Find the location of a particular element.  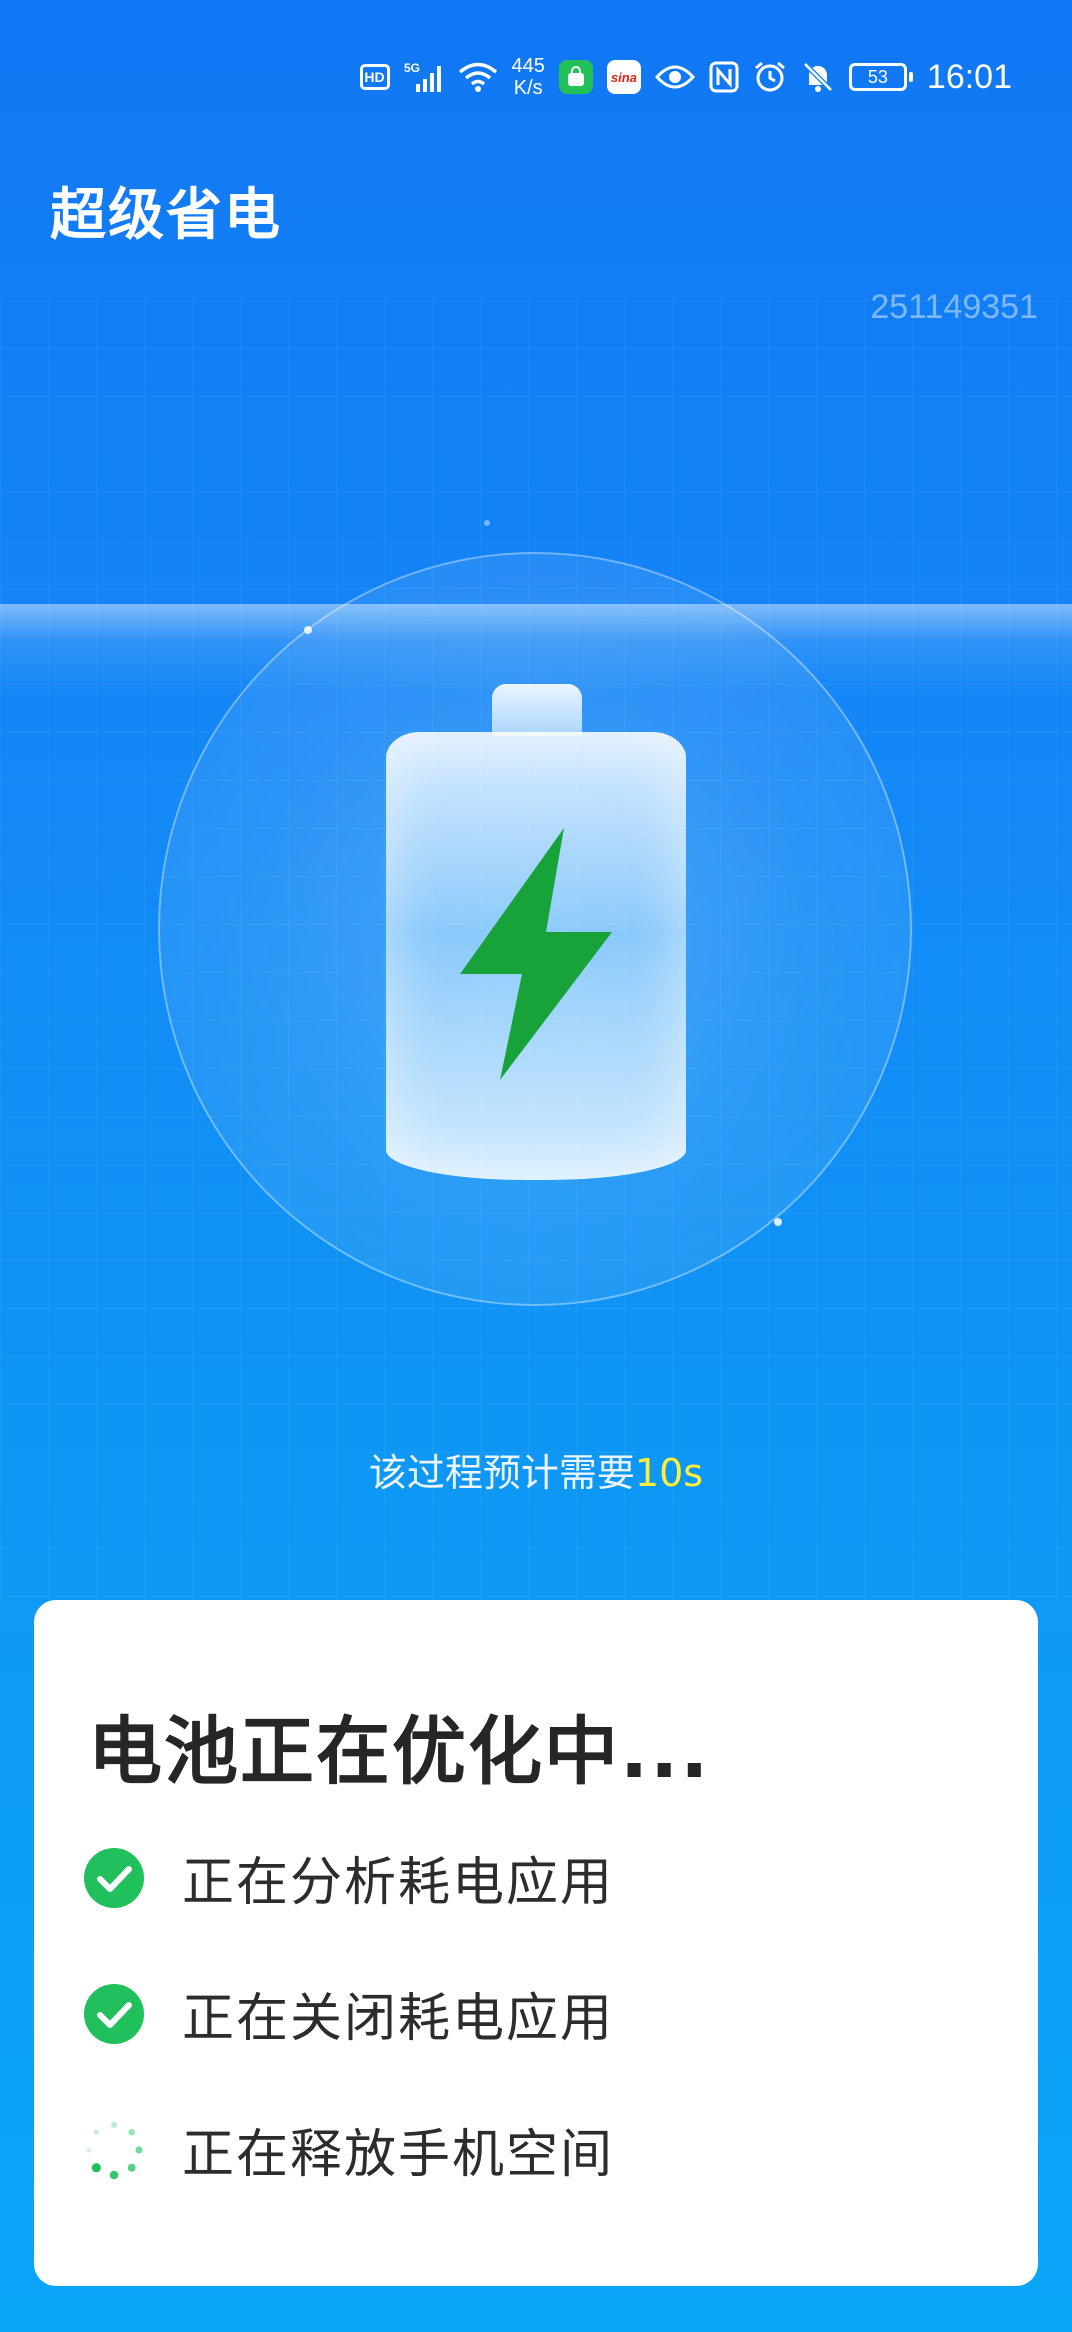

device-id: 251149351 is located at coordinates (954, 307).